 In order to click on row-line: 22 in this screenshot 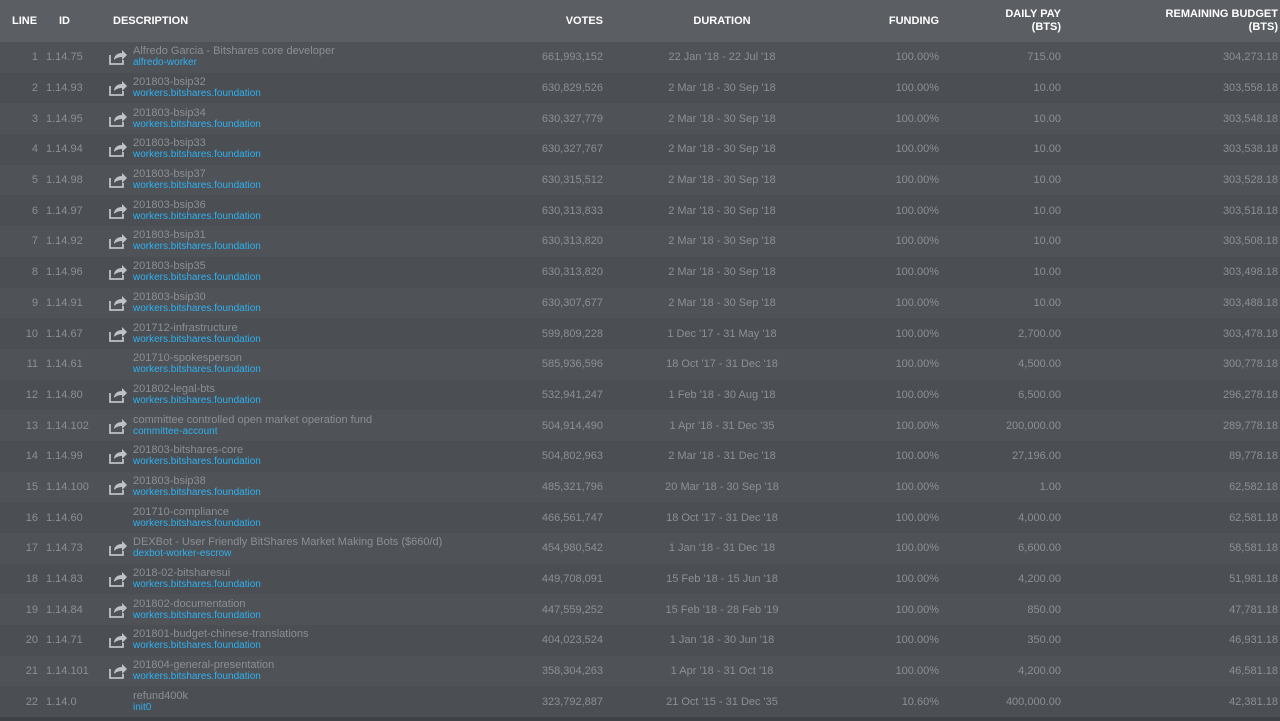, I will do `click(31, 701)`.